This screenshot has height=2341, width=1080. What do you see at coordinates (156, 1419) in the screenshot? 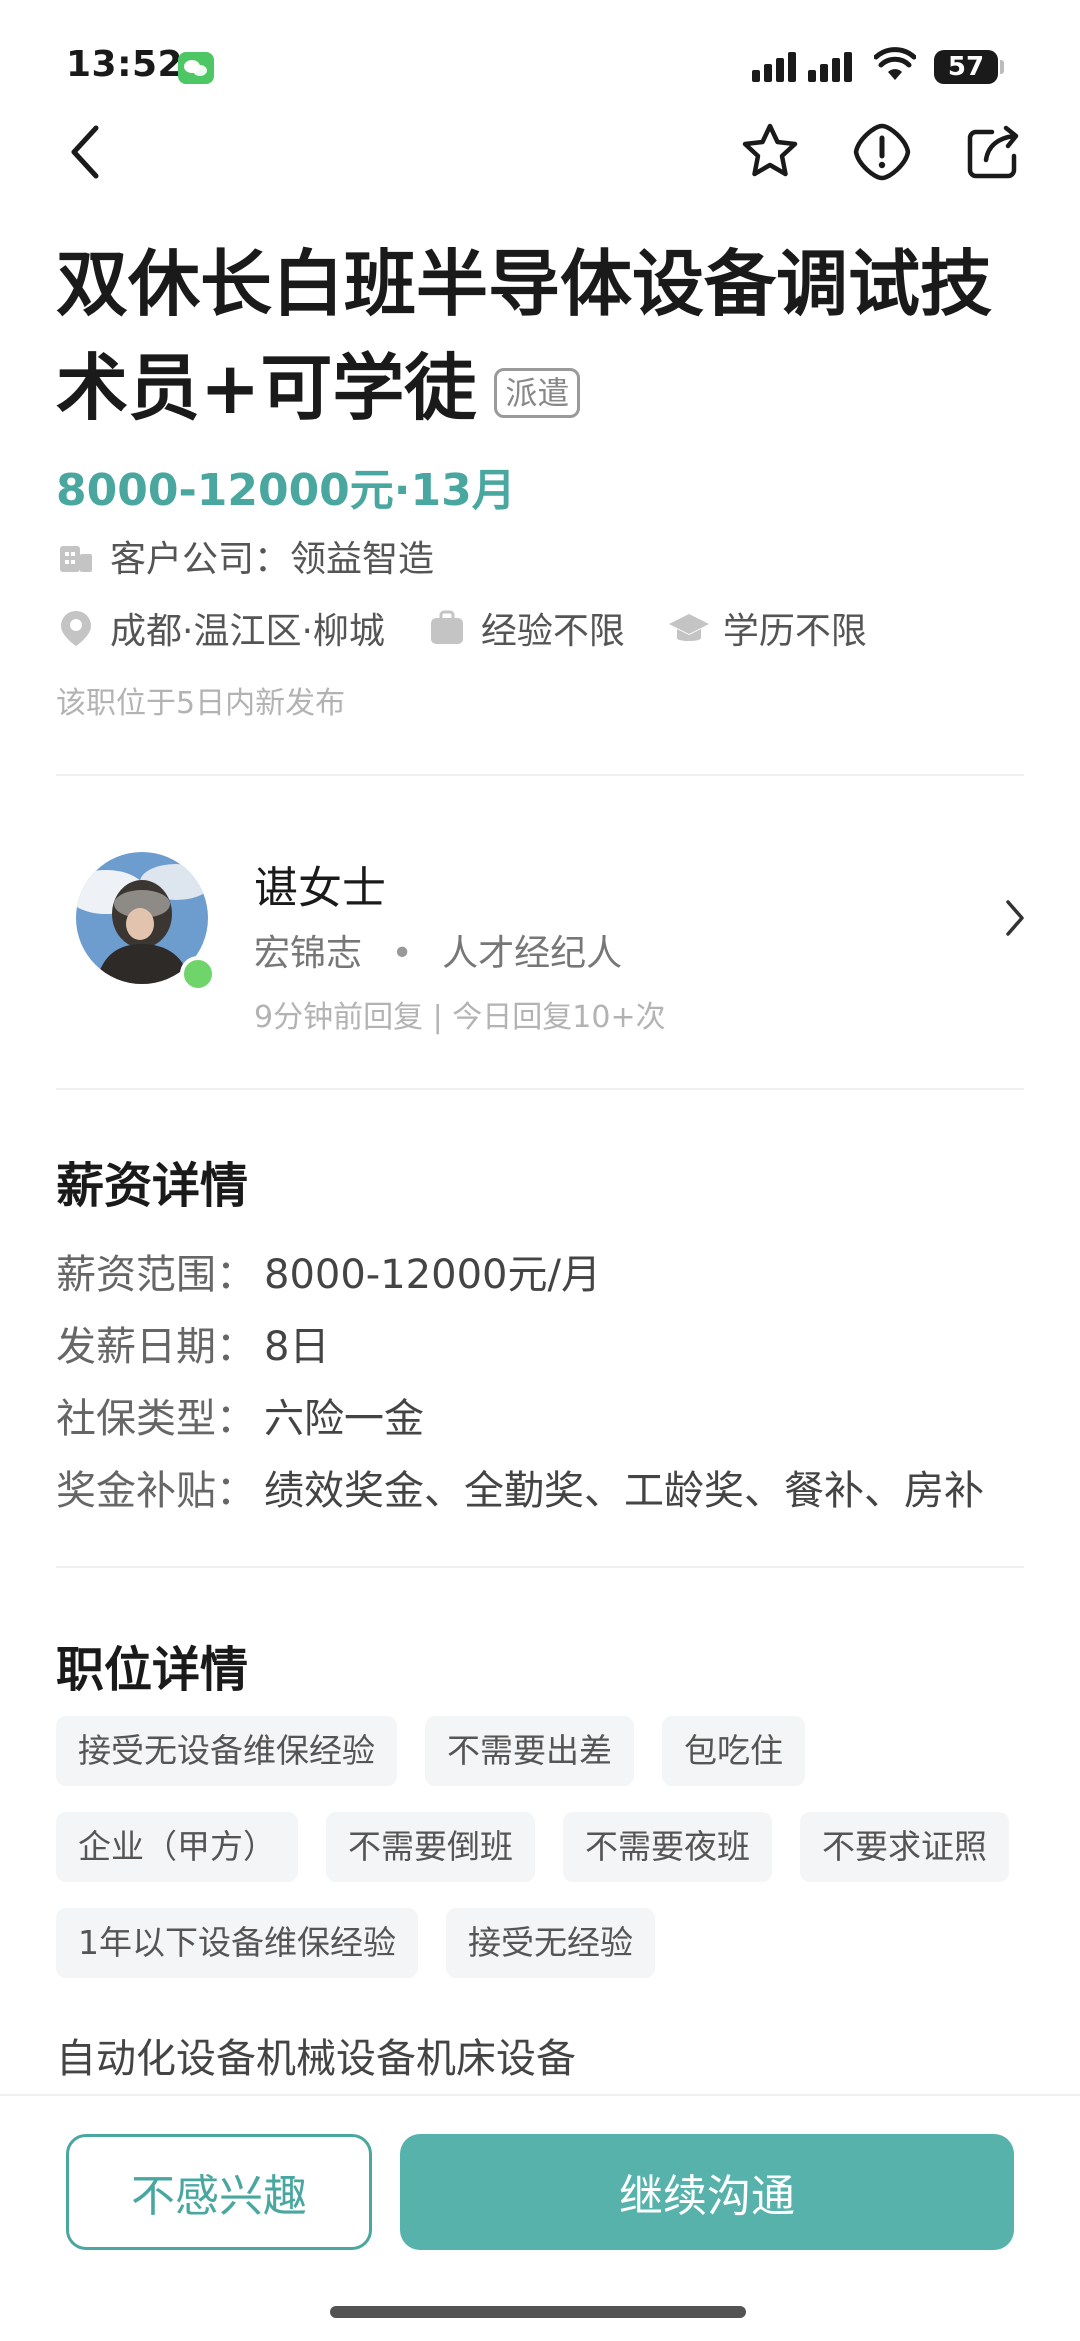
I see `insurance-label: 社保类型：` at bounding box center [156, 1419].